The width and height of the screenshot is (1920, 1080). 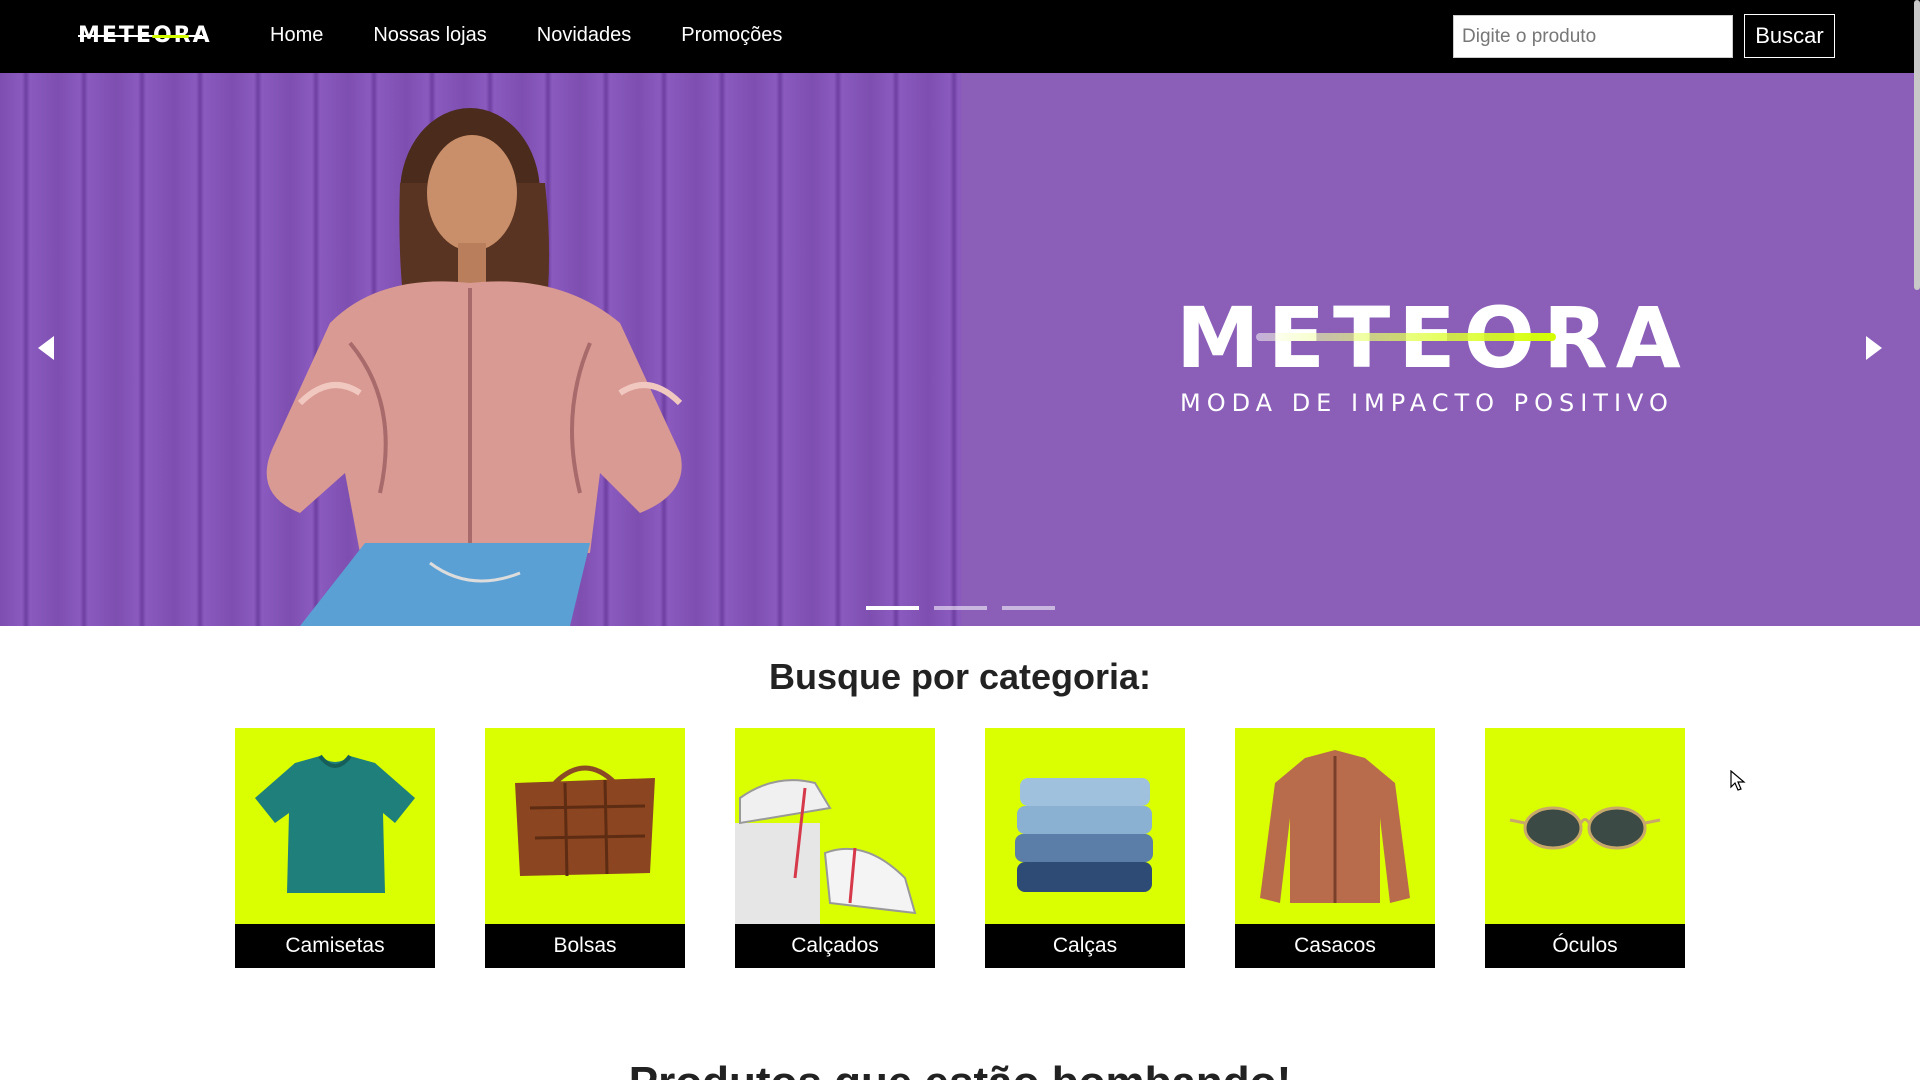 I want to click on sneakers-image, so click(x=835, y=826).